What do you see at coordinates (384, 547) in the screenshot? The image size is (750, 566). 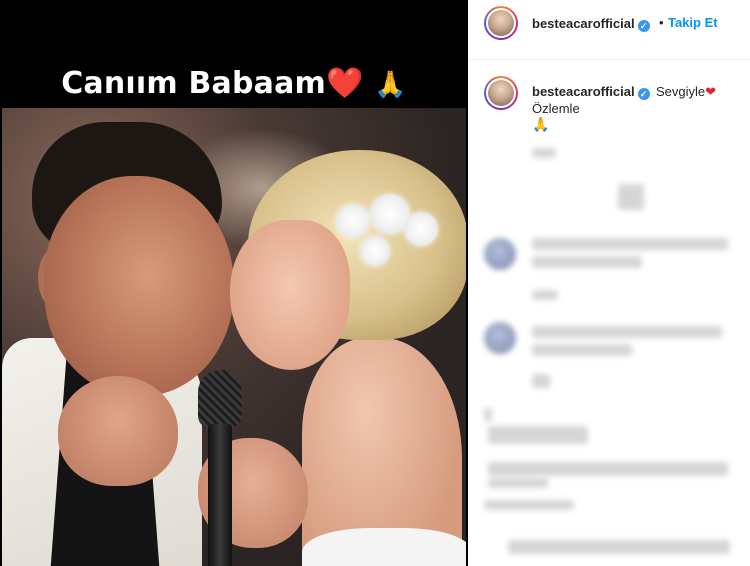 I see `woman-dress` at bounding box center [384, 547].